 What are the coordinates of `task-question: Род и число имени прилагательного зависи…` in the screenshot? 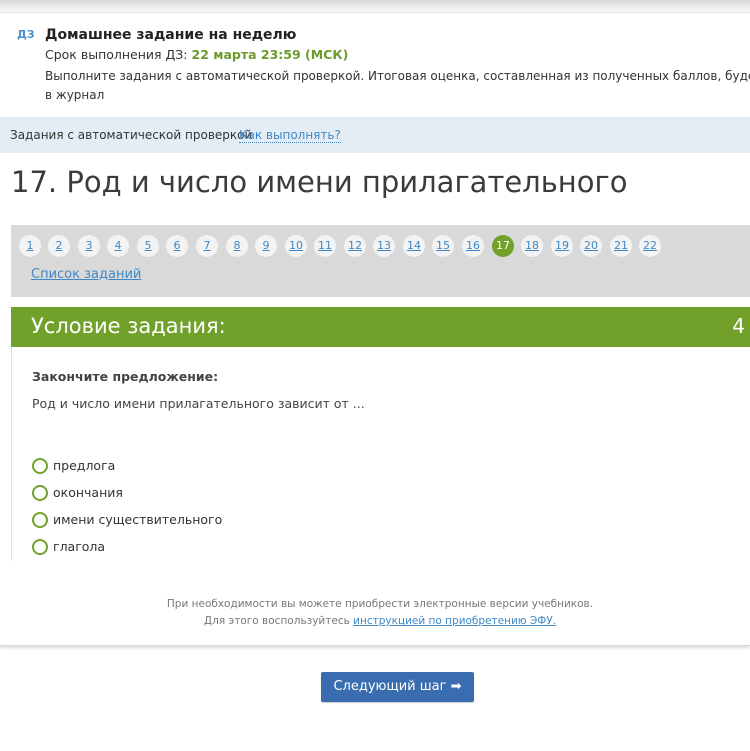 It's located at (198, 403).